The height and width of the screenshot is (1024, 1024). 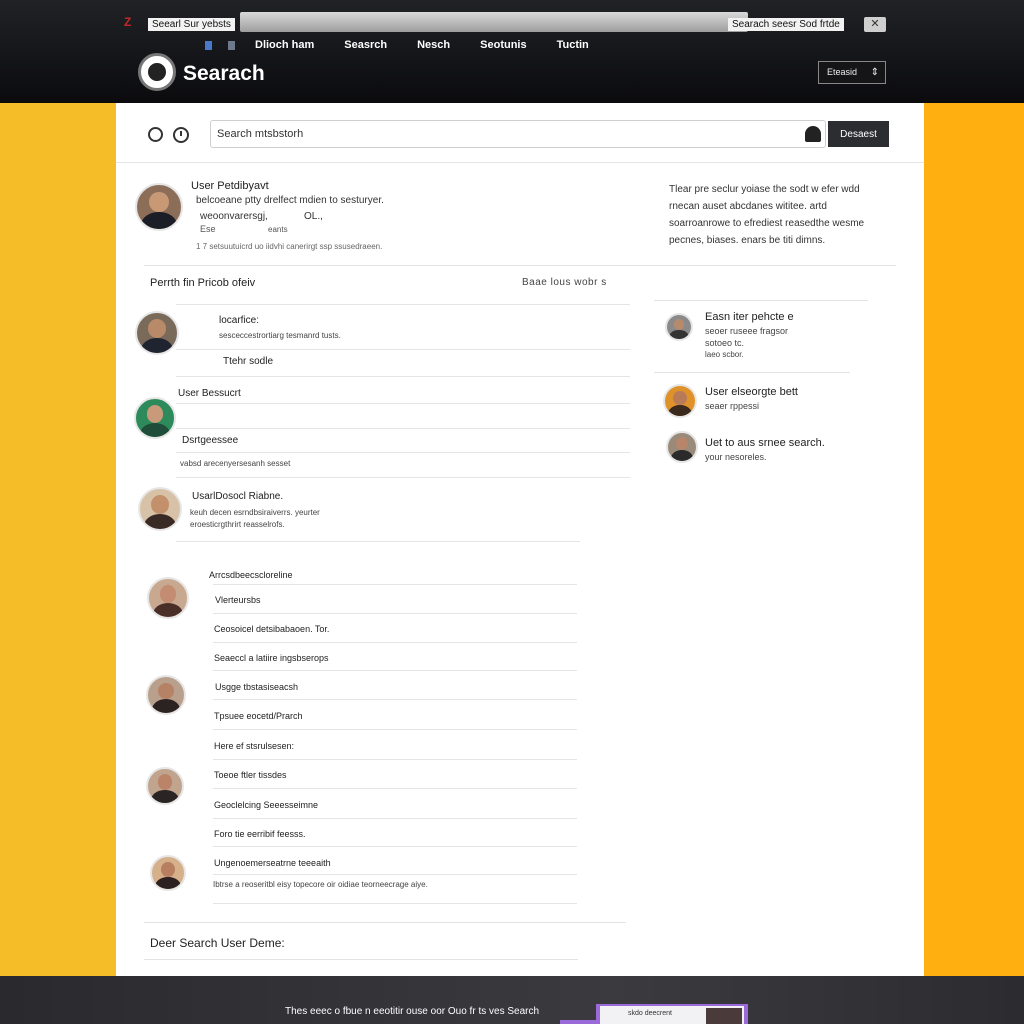 What do you see at coordinates (238, 600) in the screenshot?
I see `list-item-title: Vlerteursbs` at bounding box center [238, 600].